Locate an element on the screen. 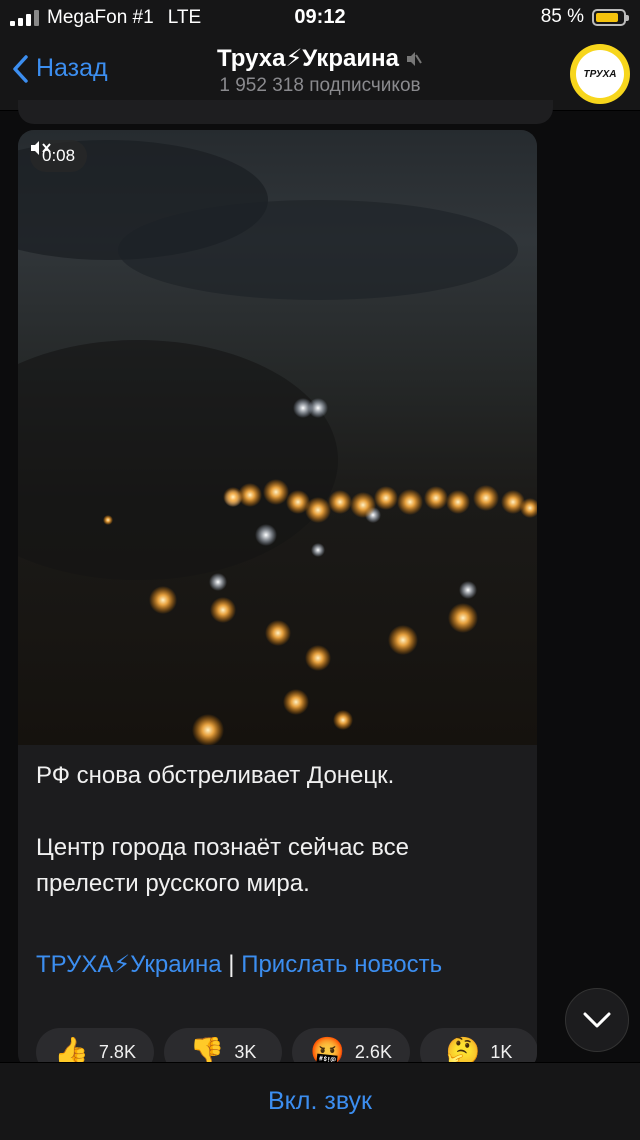  reaction-count: 7.8K is located at coordinates (117, 1051).